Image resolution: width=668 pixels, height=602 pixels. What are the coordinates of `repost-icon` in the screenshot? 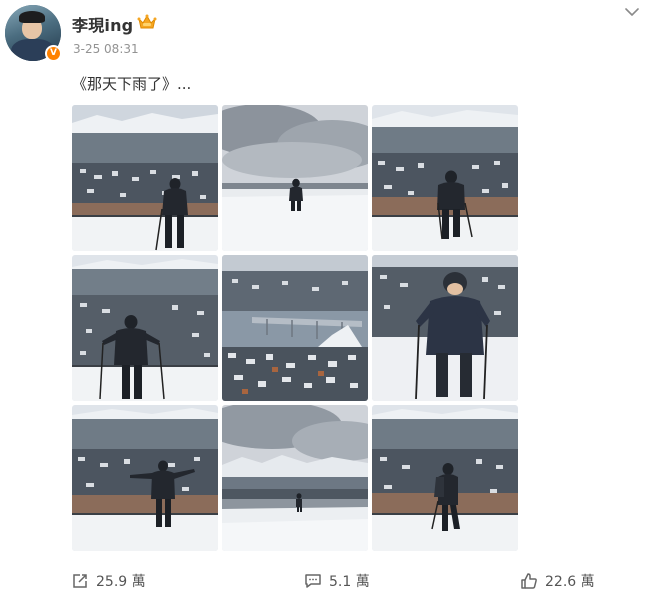 It's located at (80, 581).